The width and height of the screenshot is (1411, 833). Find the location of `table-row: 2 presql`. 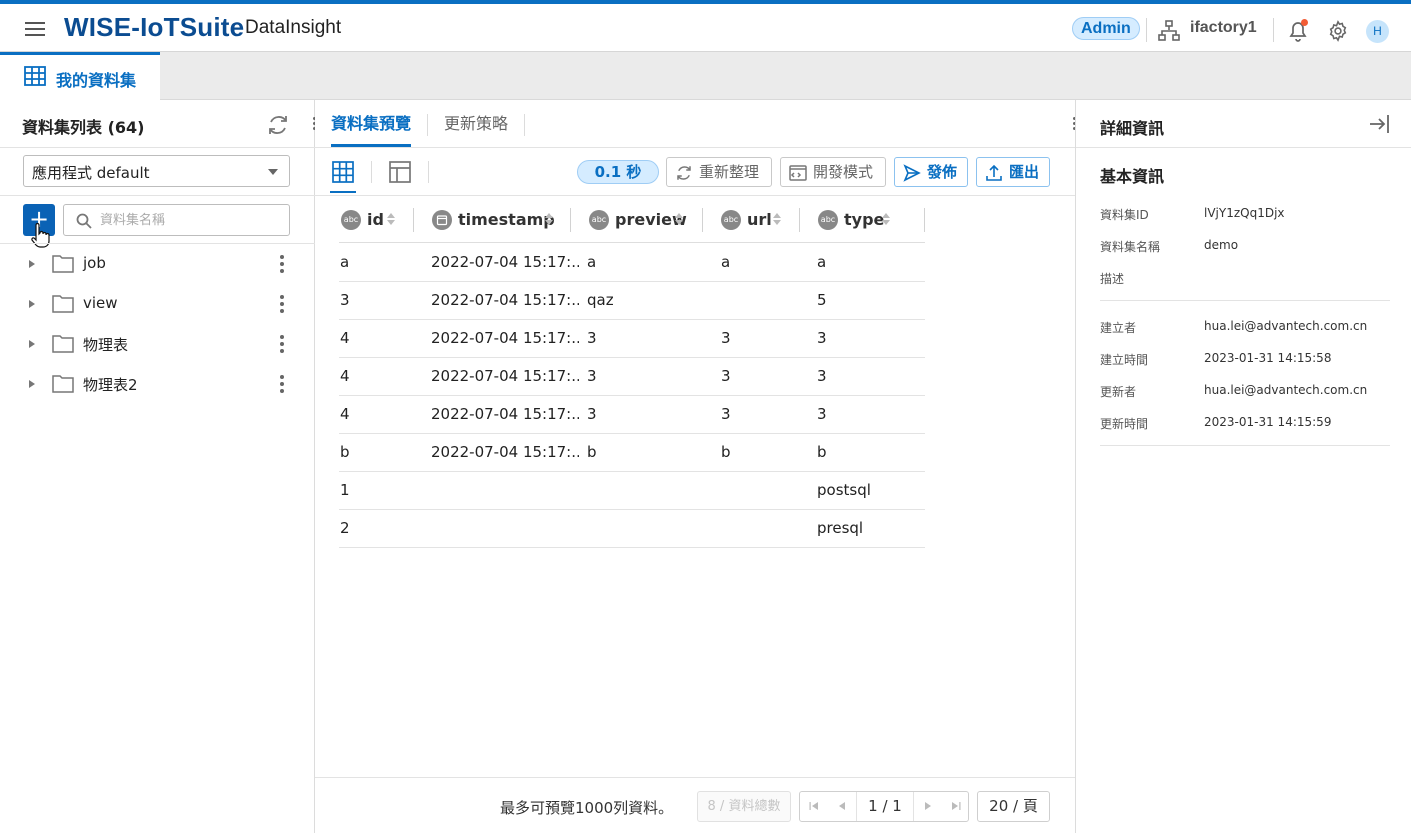

table-row: 2 presql is located at coordinates (632, 529).